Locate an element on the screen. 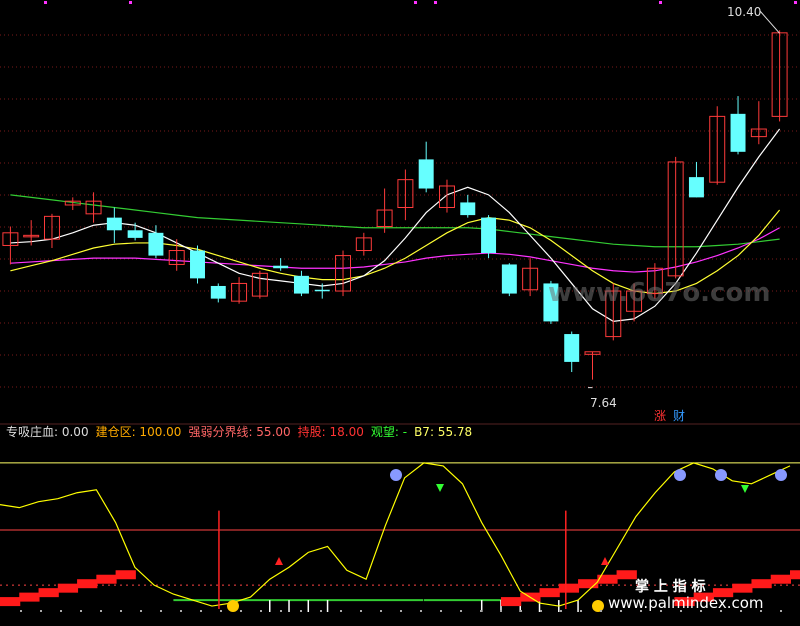  low-price-label: 7.64 is located at coordinates (603, 403).